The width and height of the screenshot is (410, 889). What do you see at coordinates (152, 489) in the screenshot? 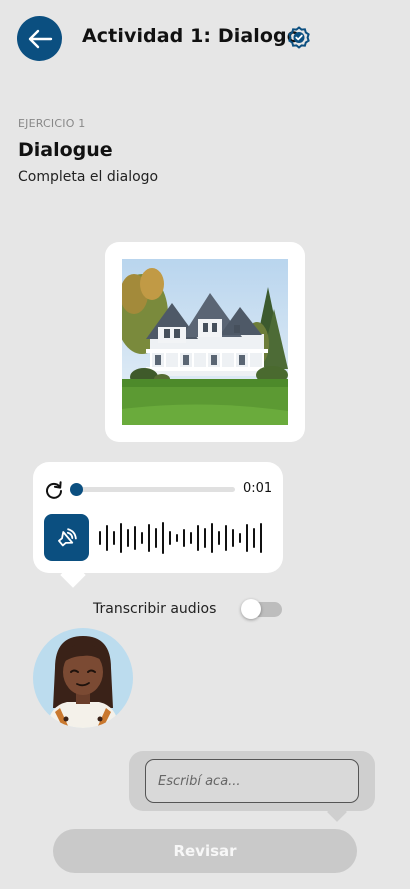
I see `audio-progress-track` at bounding box center [152, 489].